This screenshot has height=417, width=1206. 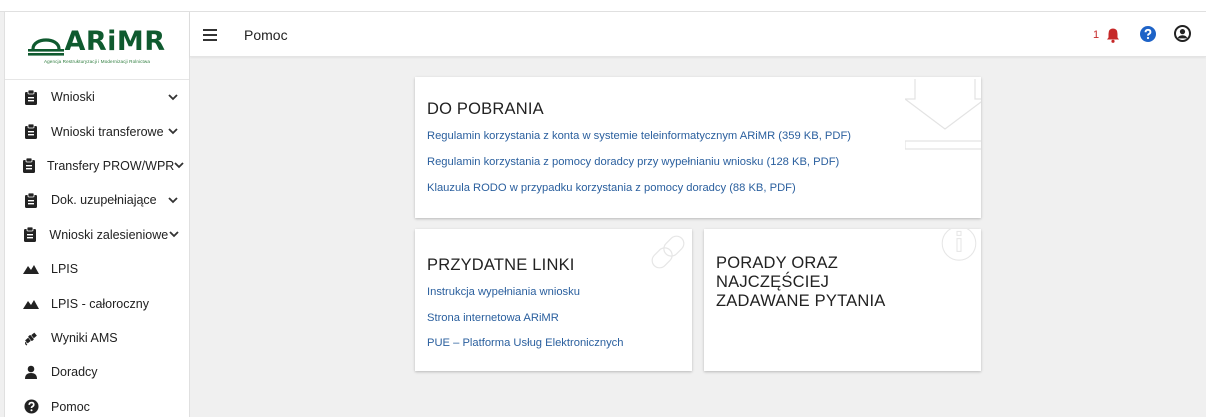 I want to click on help-icon, so click(x=1148, y=34).